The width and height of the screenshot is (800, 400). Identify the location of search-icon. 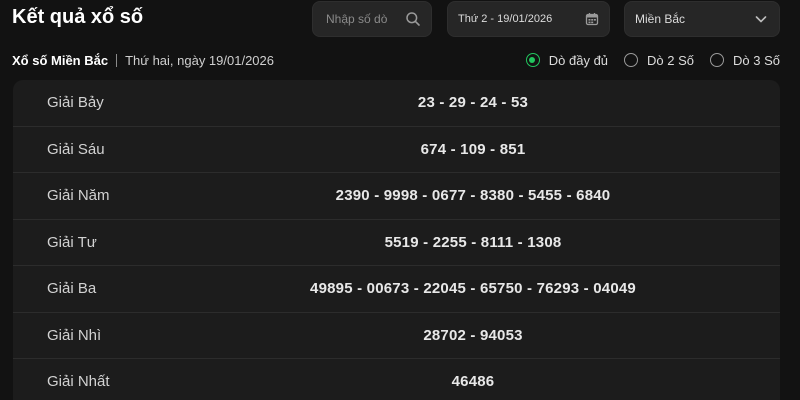
(413, 19).